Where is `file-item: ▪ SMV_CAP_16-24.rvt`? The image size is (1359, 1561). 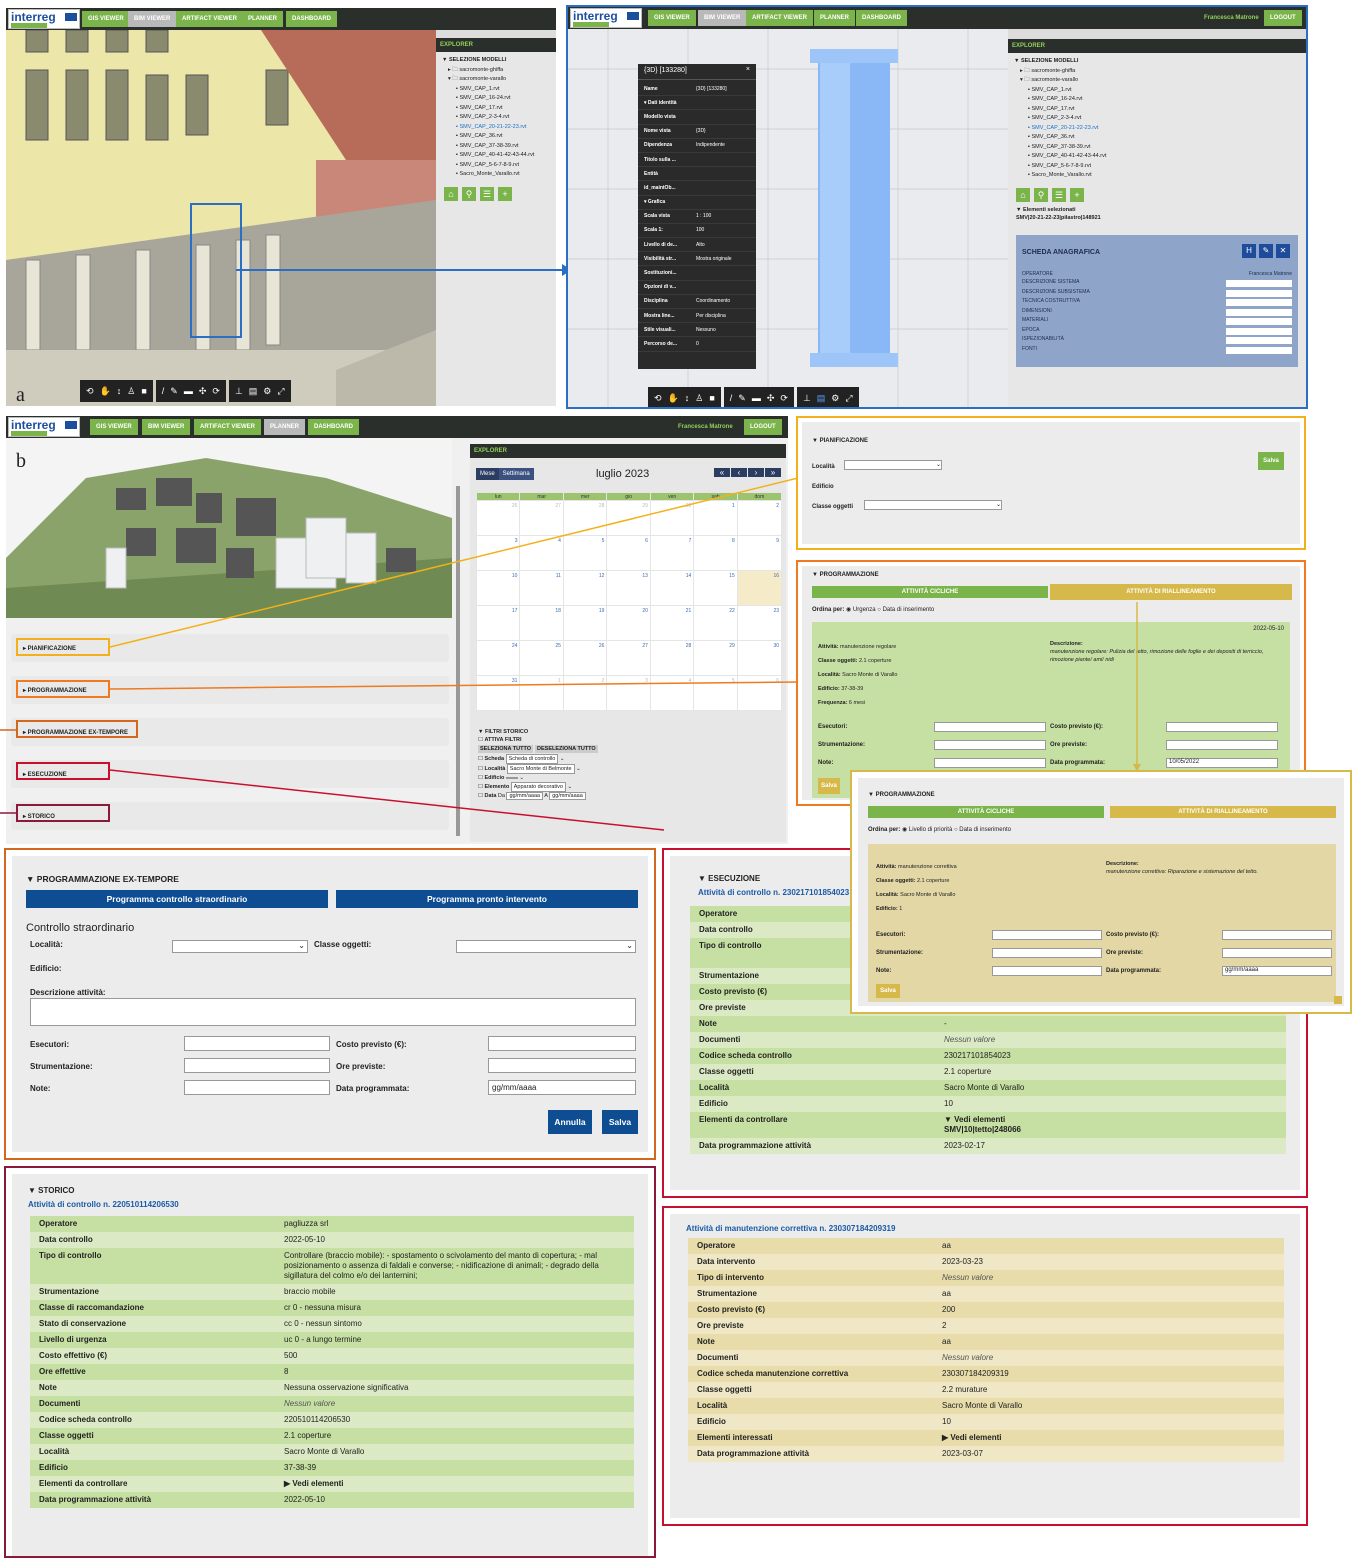
file-item: ▪ SMV_CAP_16-24.rvt is located at coordinates (1158, 100).